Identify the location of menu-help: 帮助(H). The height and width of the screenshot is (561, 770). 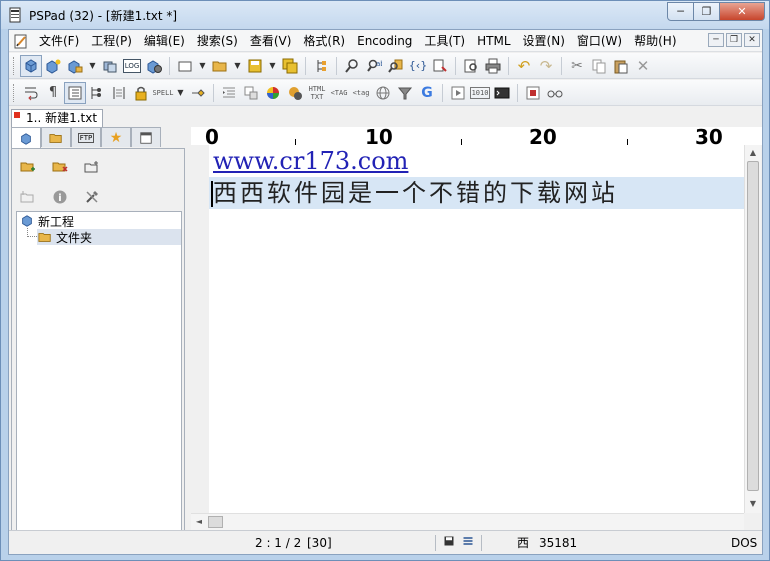
(655, 41).